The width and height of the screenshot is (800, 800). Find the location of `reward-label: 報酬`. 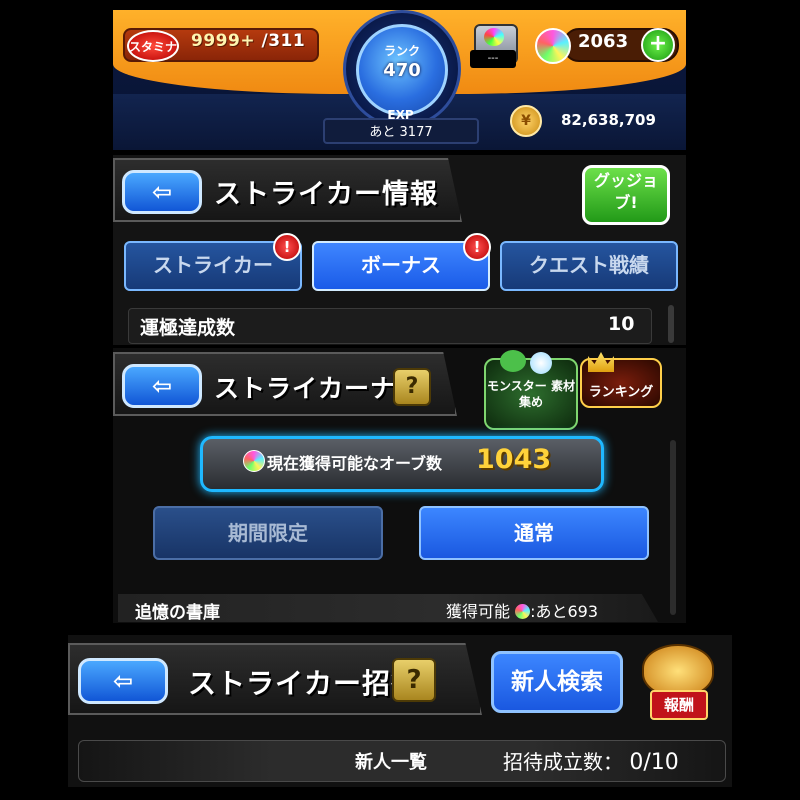

reward-label: 報酬 is located at coordinates (679, 705).